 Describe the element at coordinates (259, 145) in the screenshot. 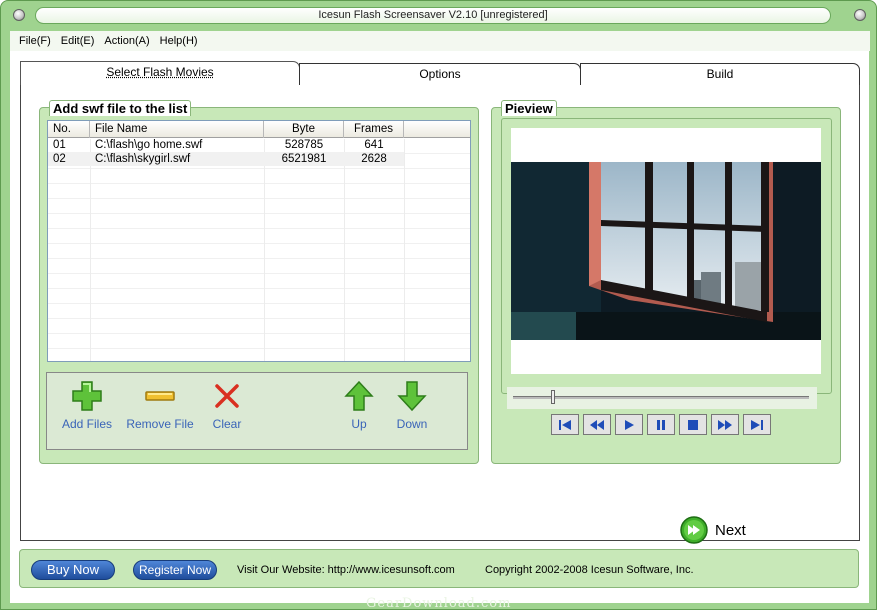

I see `table-row: 01 C:\flash\go home.swf 528785 641` at that location.